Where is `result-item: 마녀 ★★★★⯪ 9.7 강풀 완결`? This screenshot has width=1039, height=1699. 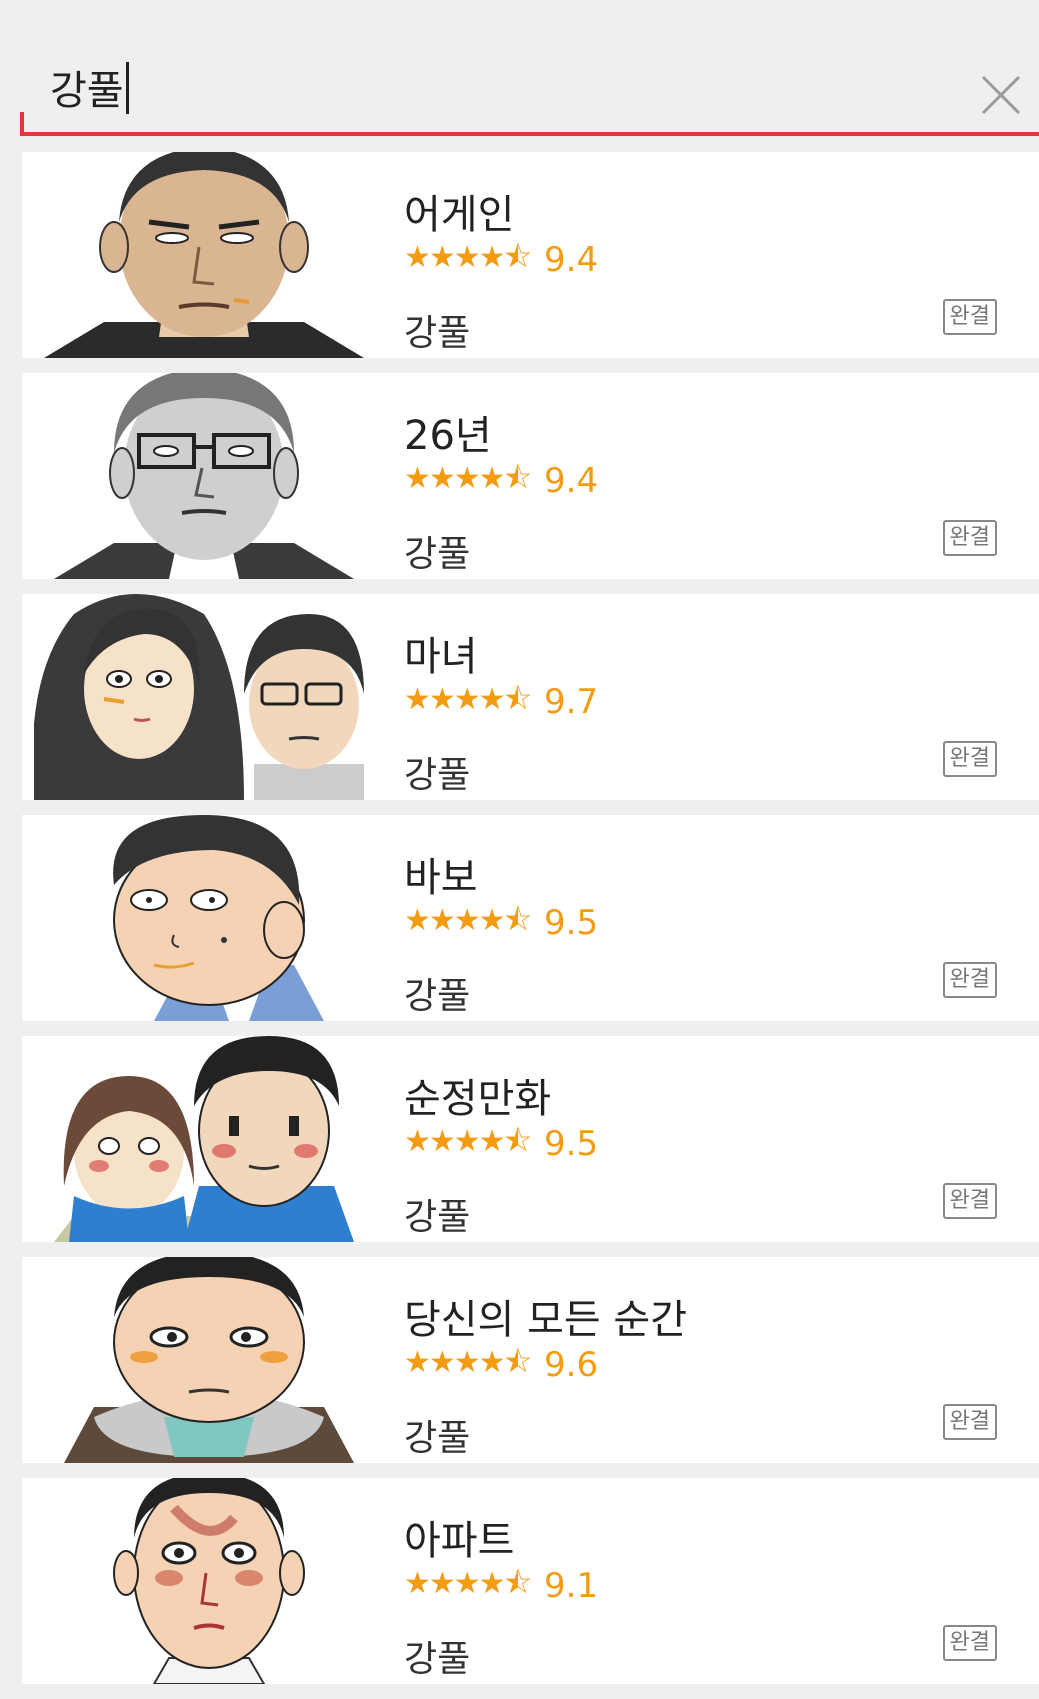
result-item: 마녀 ★★★★⯪ 9.7 강풀 완결 is located at coordinates (530, 697).